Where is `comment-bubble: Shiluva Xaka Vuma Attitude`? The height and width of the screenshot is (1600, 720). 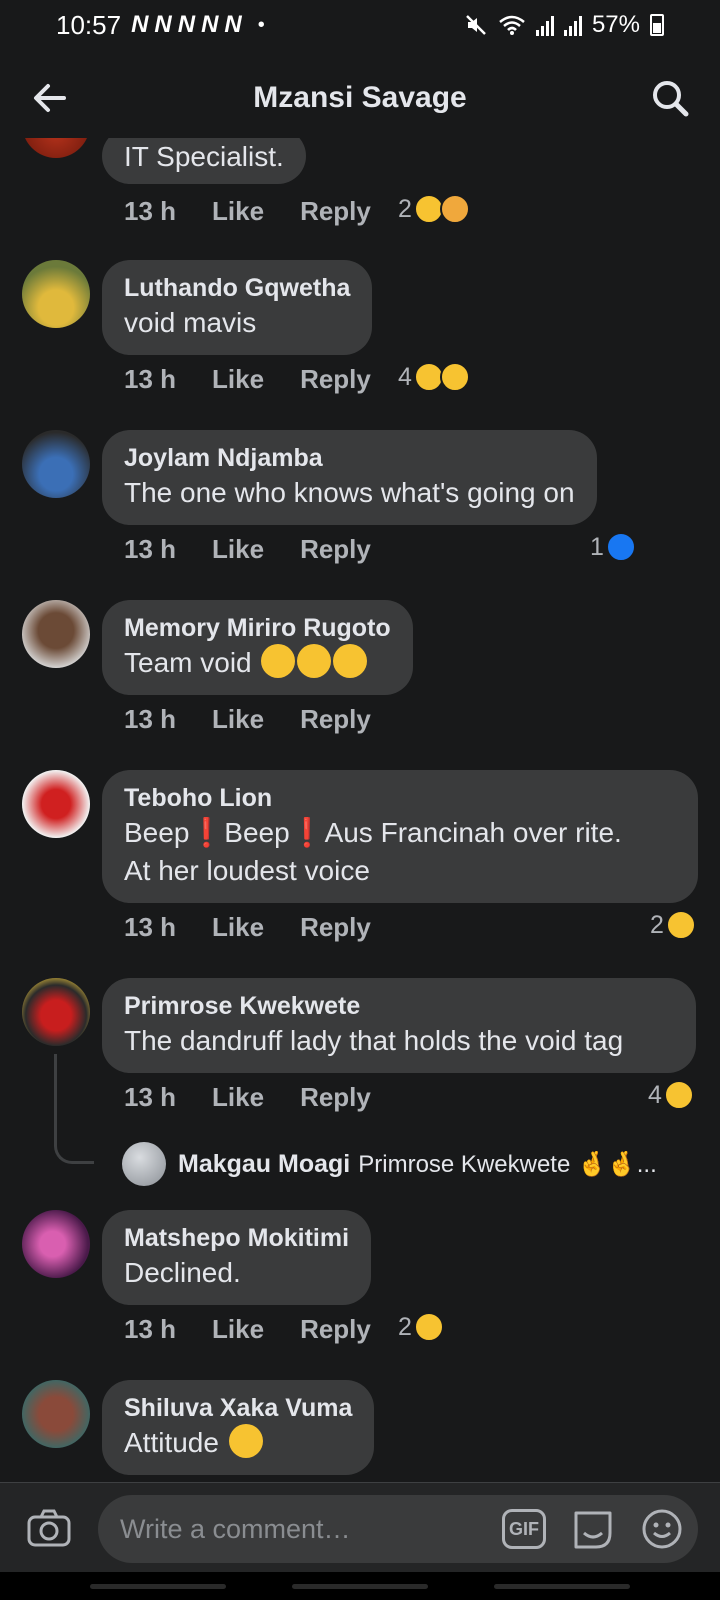 comment-bubble: Shiluva Xaka Vuma Attitude is located at coordinates (238, 1427).